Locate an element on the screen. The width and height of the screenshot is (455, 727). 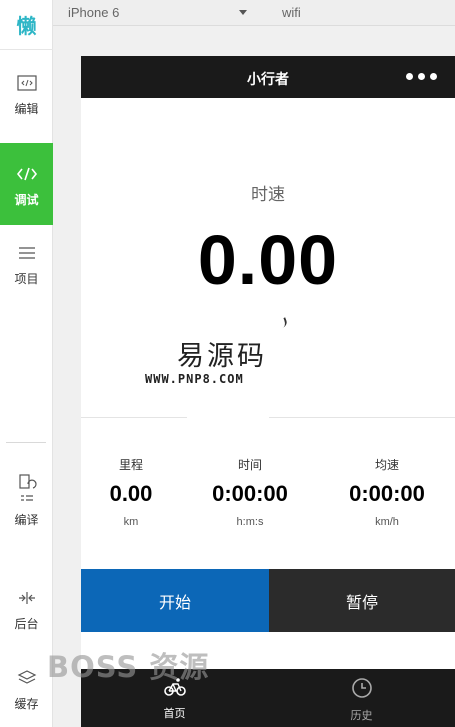
tab-history: 历史 is located at coordinates (361, 700).